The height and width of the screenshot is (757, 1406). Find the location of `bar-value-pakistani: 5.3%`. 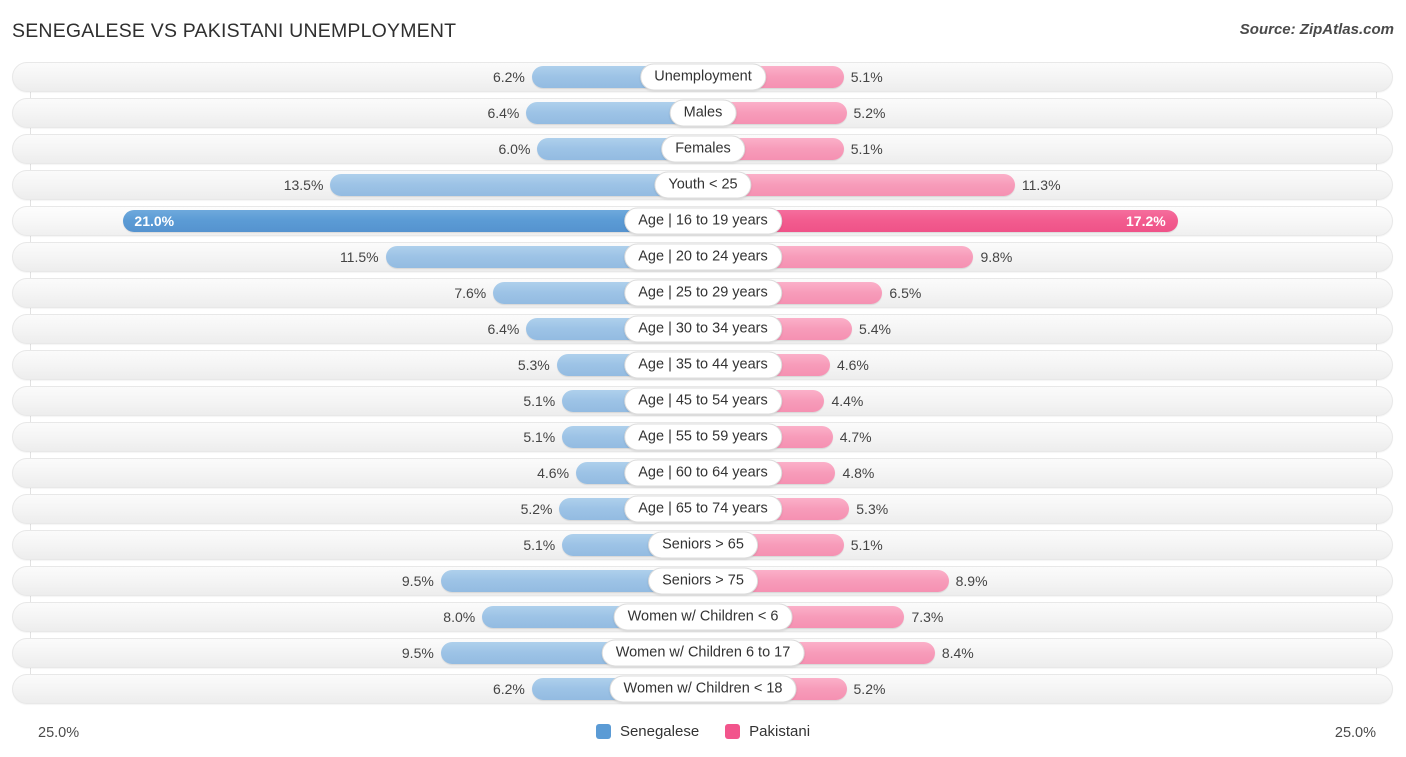

bar-value-pakistani: 5.3% is located at coordinates (872, 509).